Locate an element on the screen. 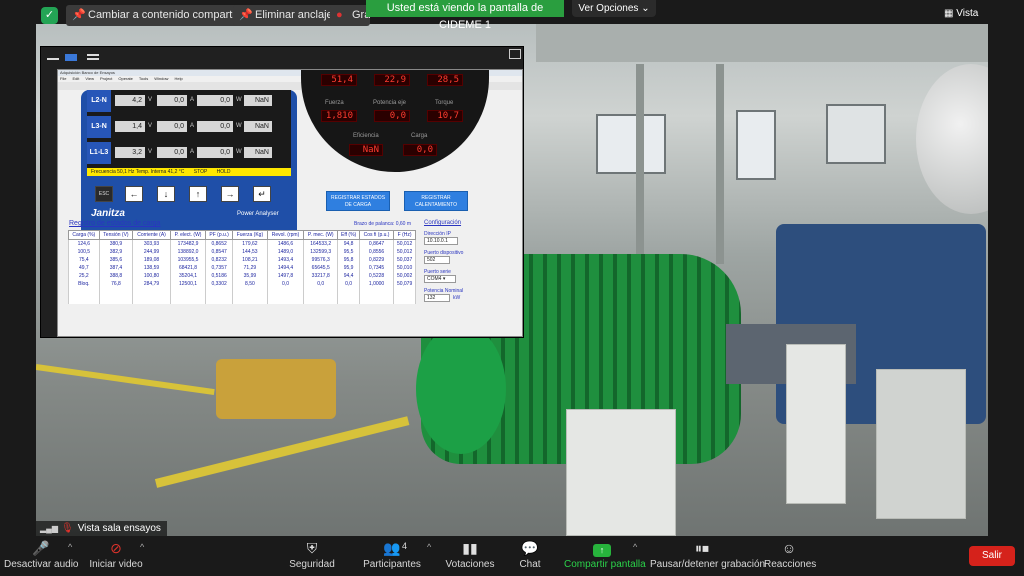  video-options-caret: ^ is located at coordinates (142, 547).